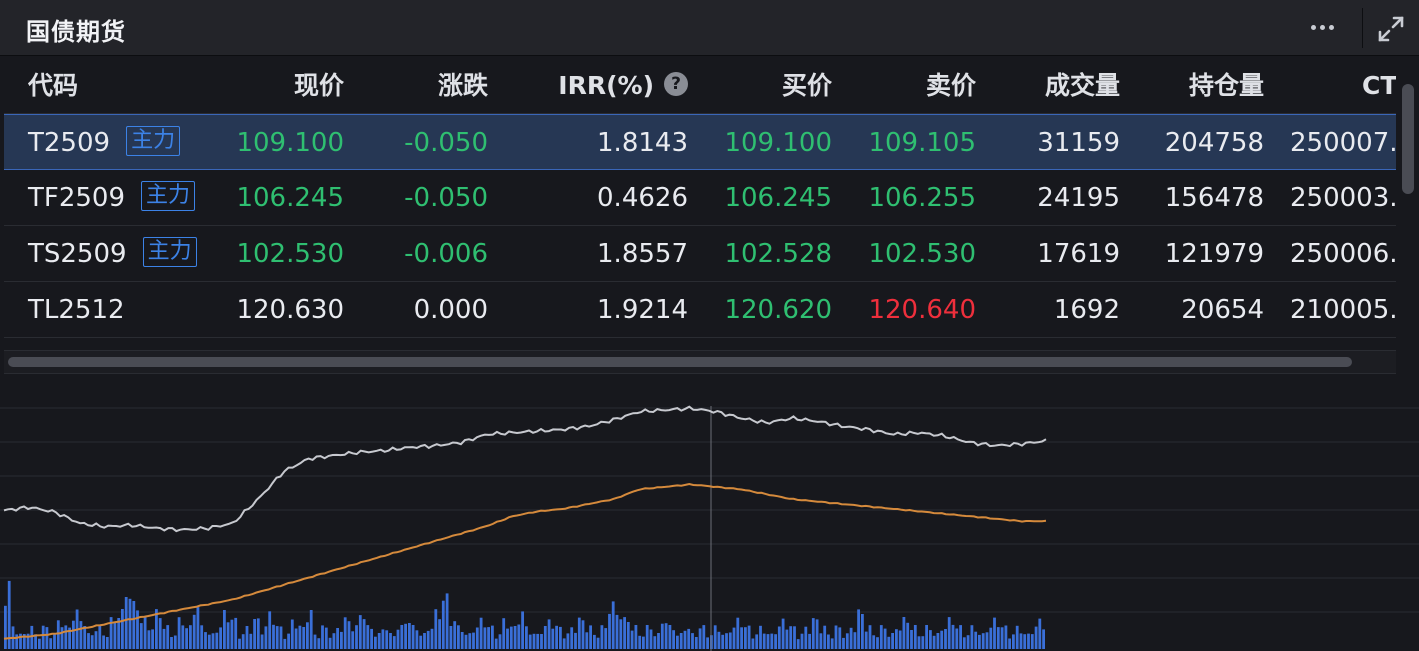  I want to click on col-header-ask: 卖价, so click(951, 86).